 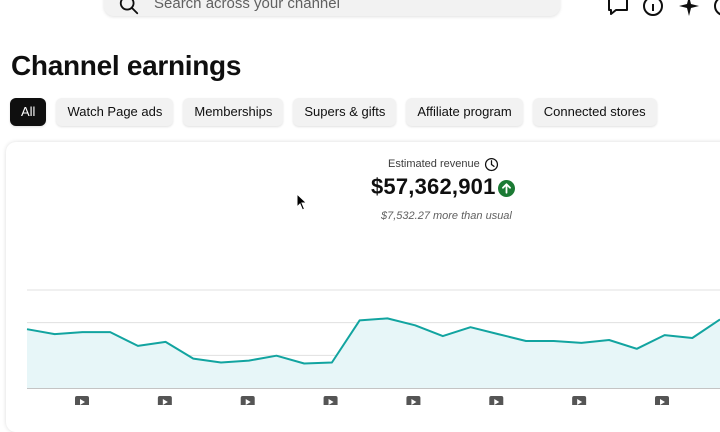 I want to click on feedback-icon, so click(x=618, y=9).